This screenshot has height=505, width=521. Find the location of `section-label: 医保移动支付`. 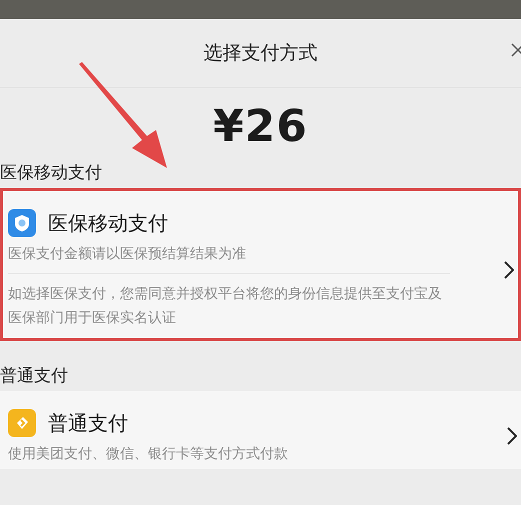

section-label: 医保移动支付 is located at coordinates (51, 173).